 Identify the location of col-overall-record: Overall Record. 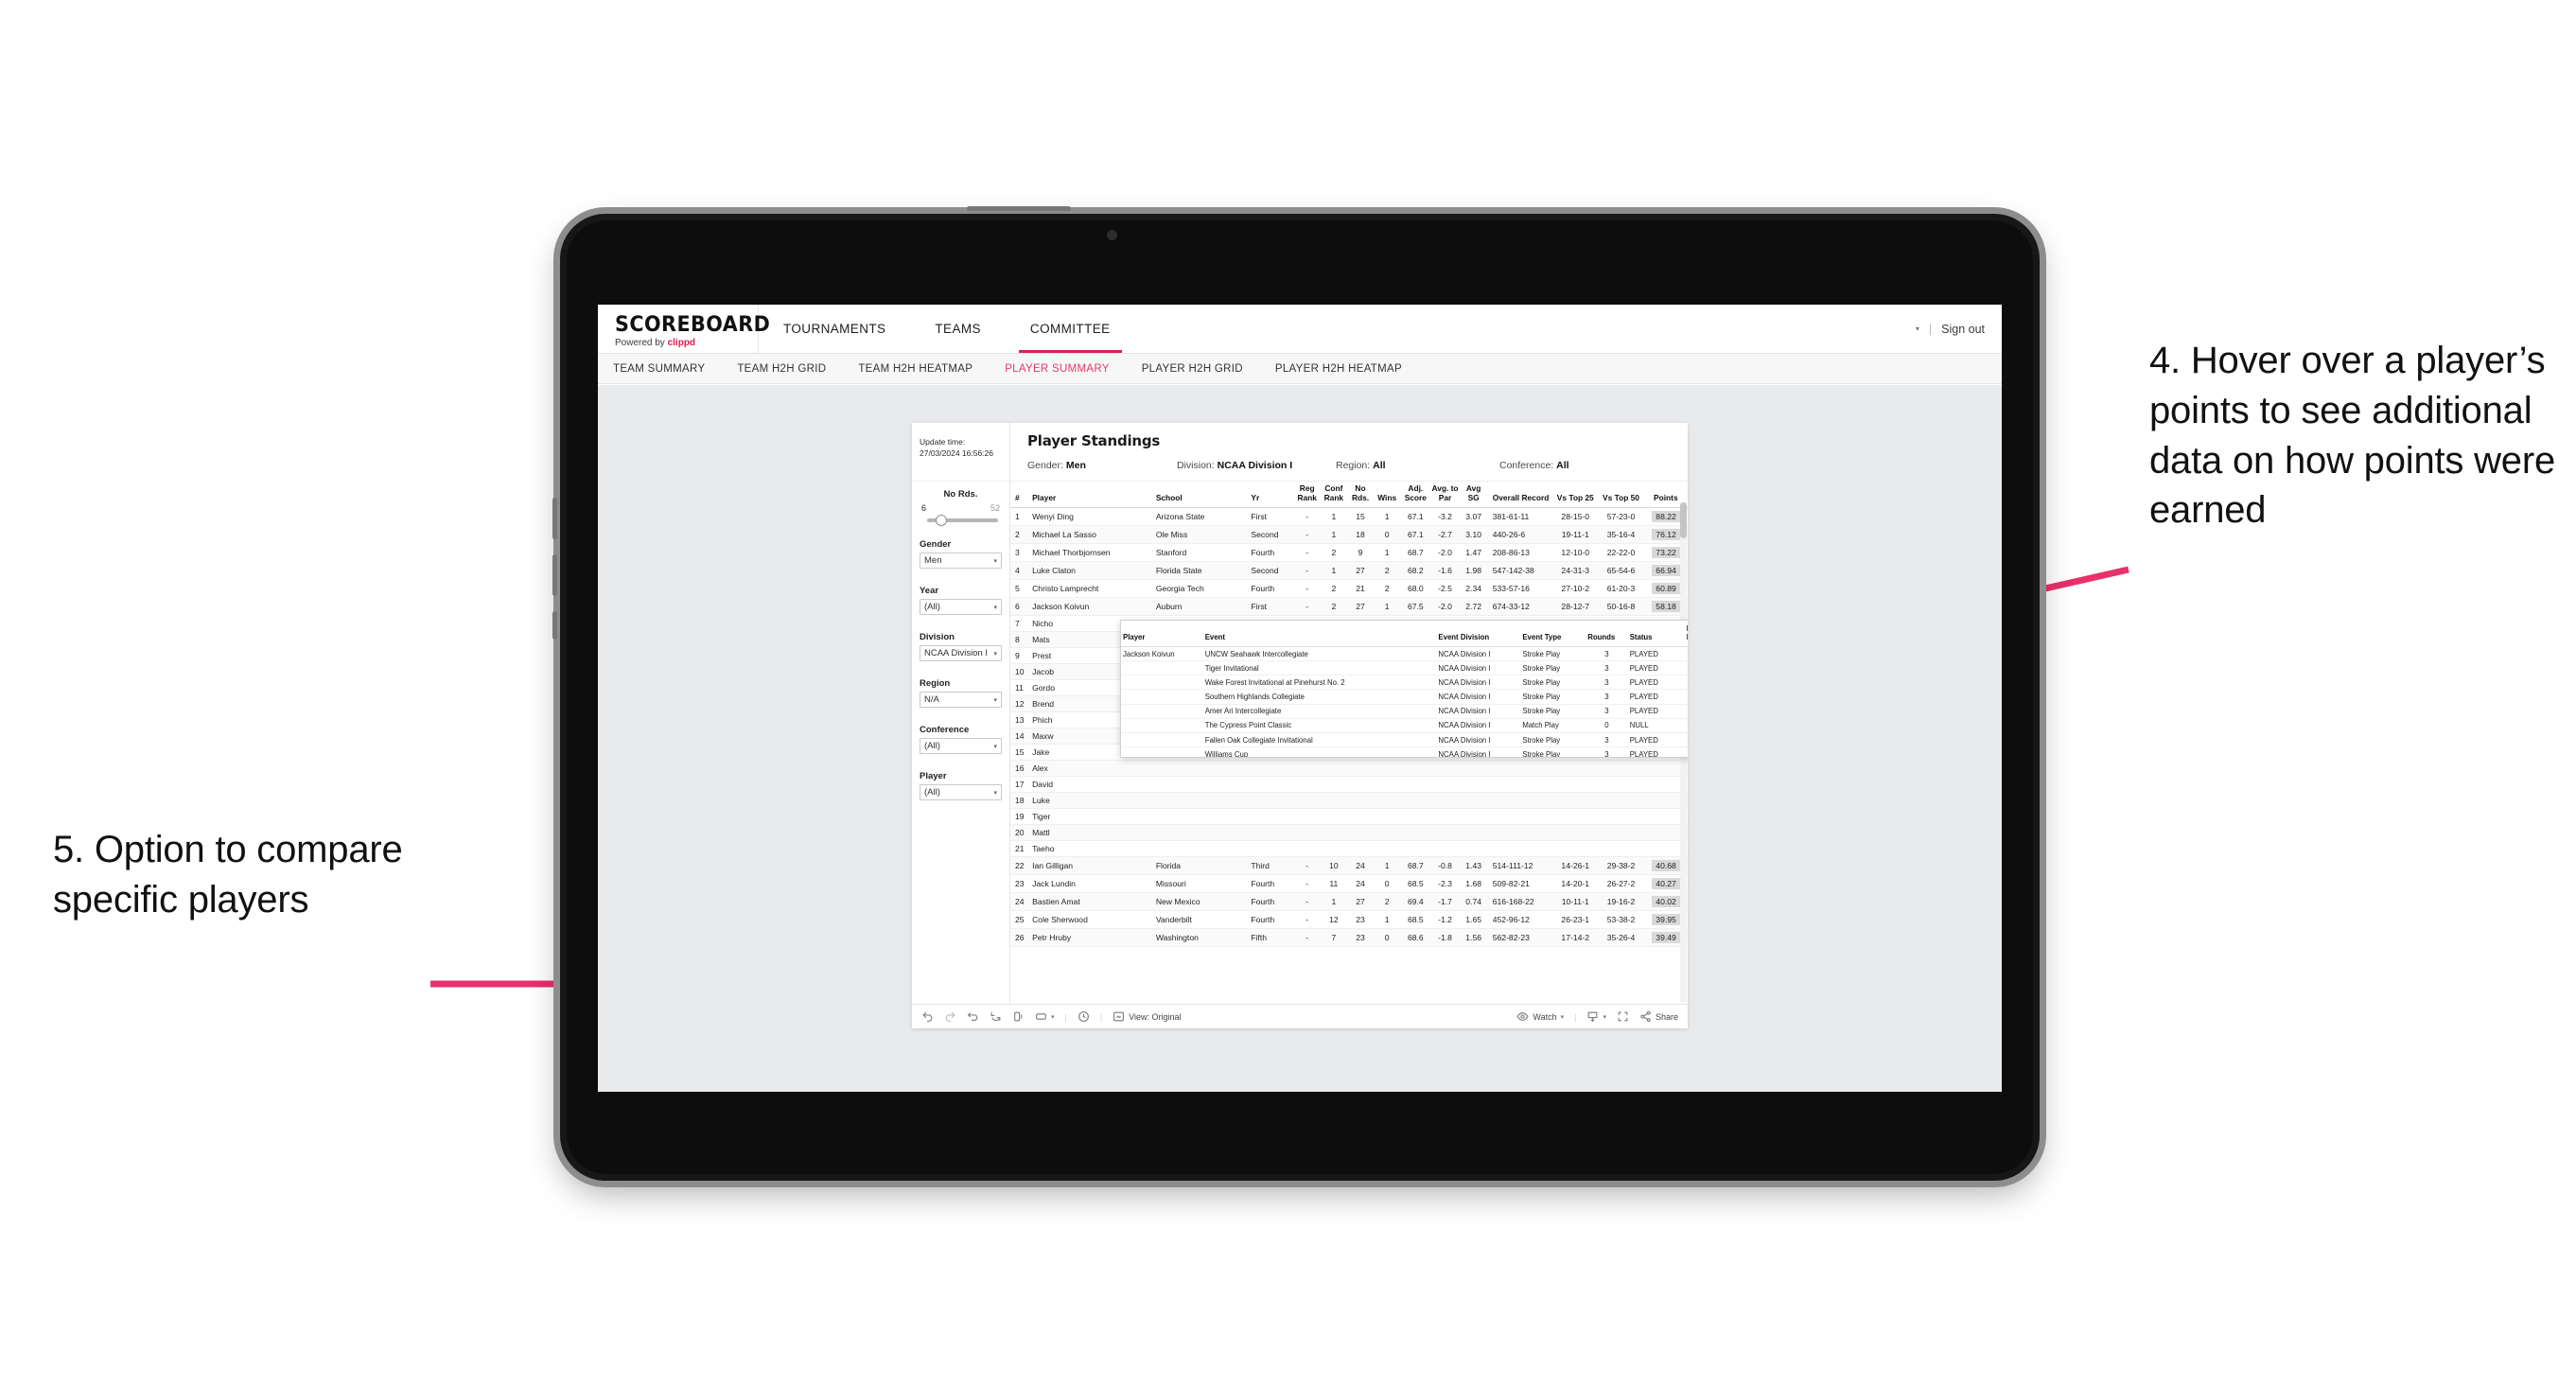
(1520, 496).